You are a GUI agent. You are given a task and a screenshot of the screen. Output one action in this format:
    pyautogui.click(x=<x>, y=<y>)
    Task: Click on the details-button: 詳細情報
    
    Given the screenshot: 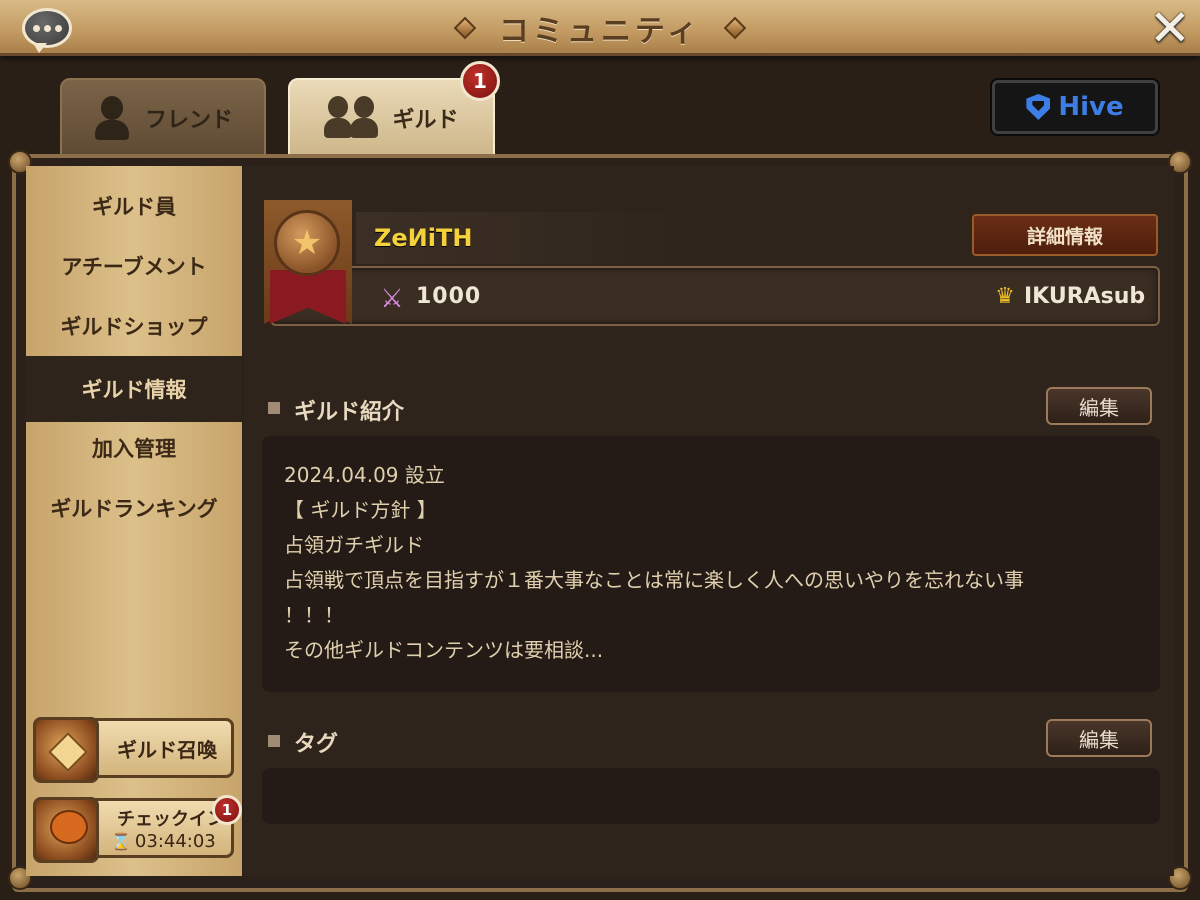 What is the action you would take?
    pyautogui.click(x=1065, y=235)
    